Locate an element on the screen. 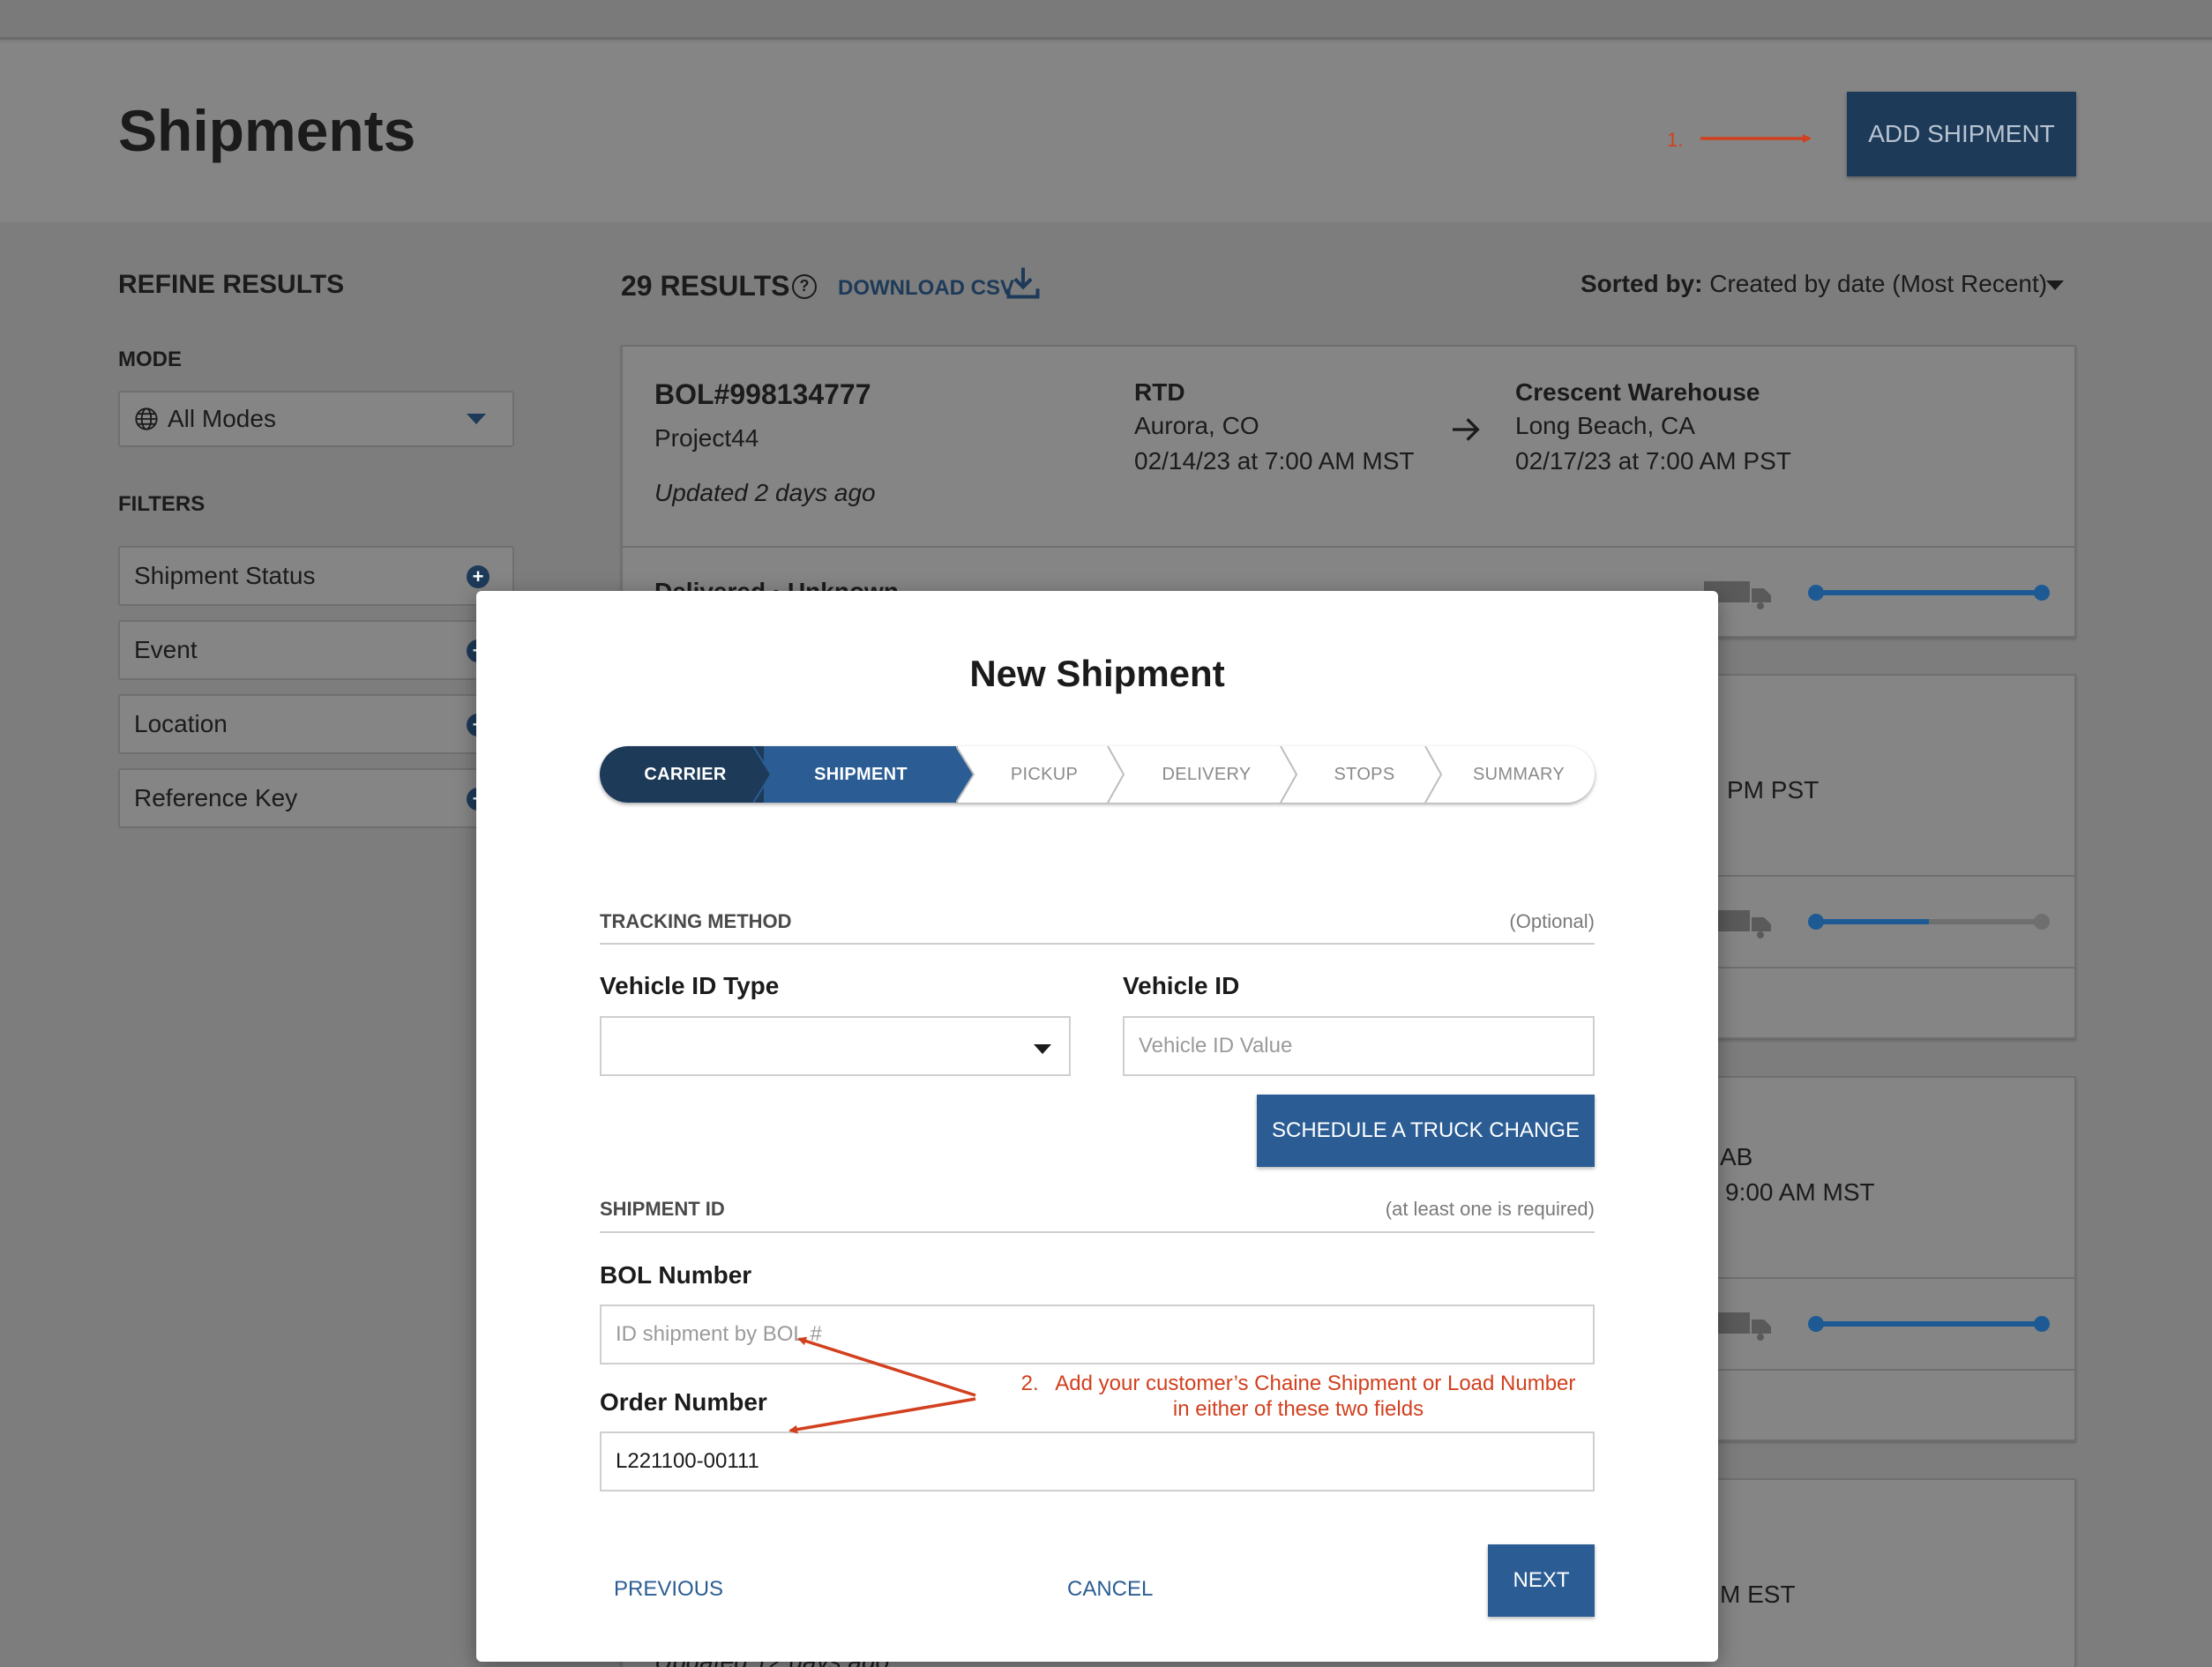  filter-location: Location + is located at coordinates (316, 724).